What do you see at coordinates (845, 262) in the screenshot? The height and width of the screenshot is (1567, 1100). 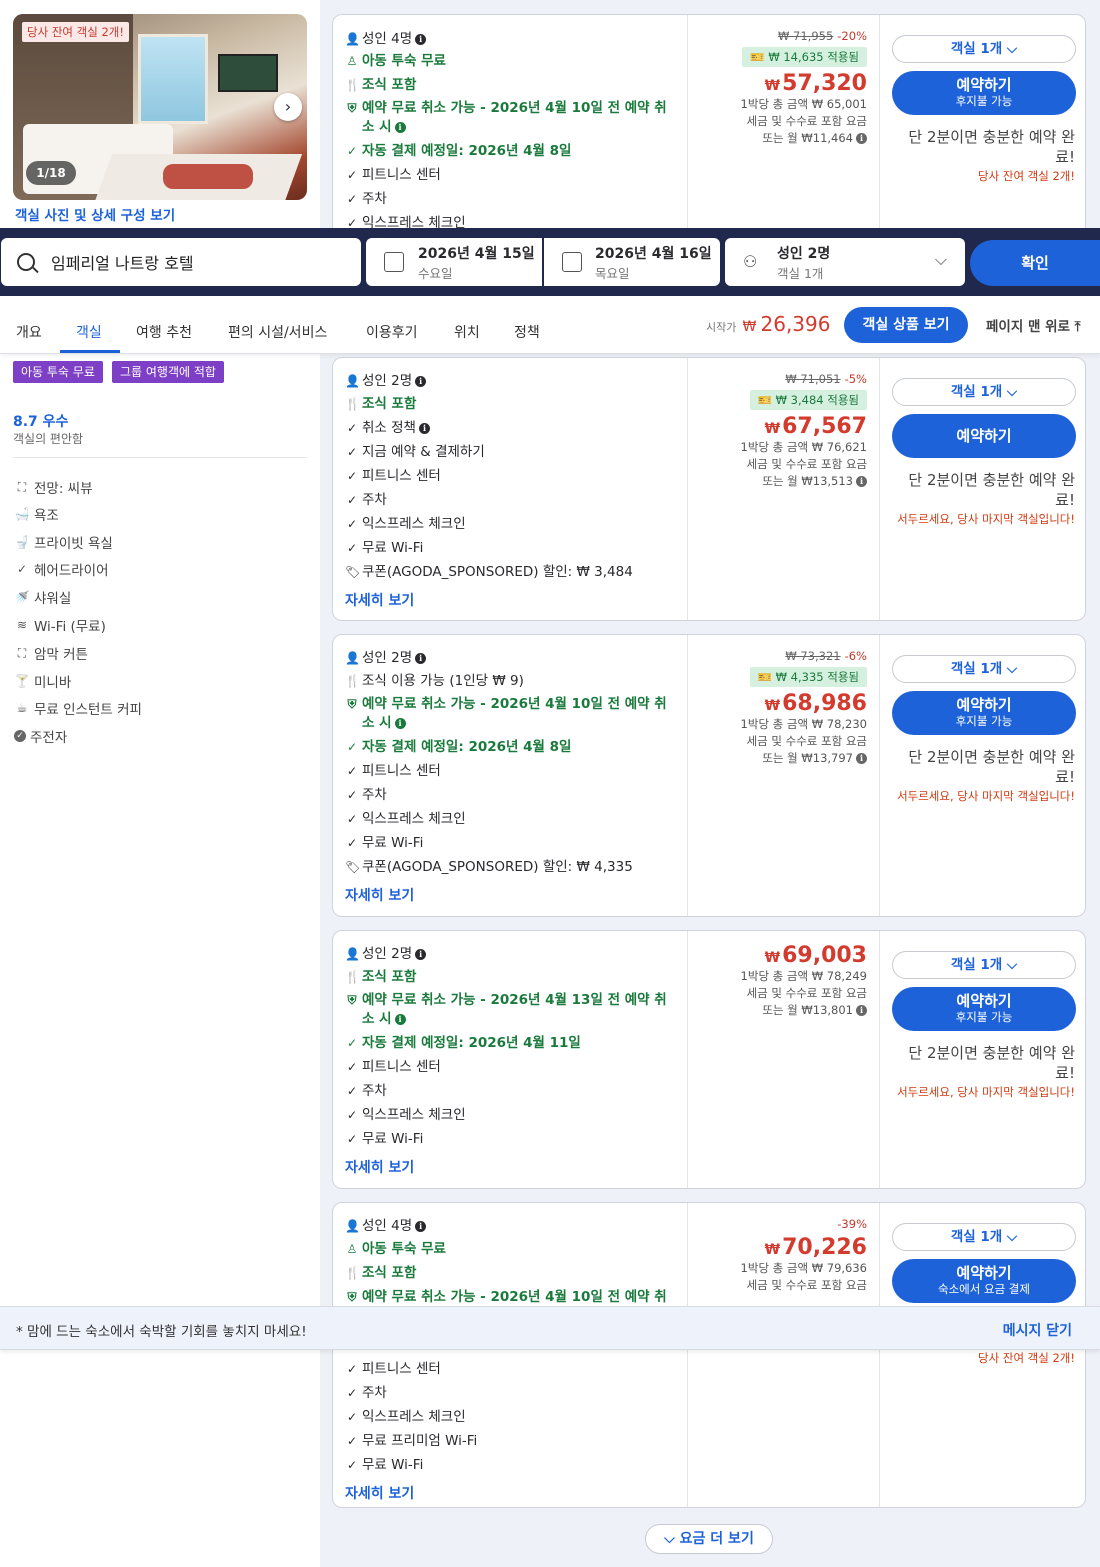 I see `guests-field: ⚇ 성인 2명 객실 1개 ⌵` at bounding box center [845, 262].